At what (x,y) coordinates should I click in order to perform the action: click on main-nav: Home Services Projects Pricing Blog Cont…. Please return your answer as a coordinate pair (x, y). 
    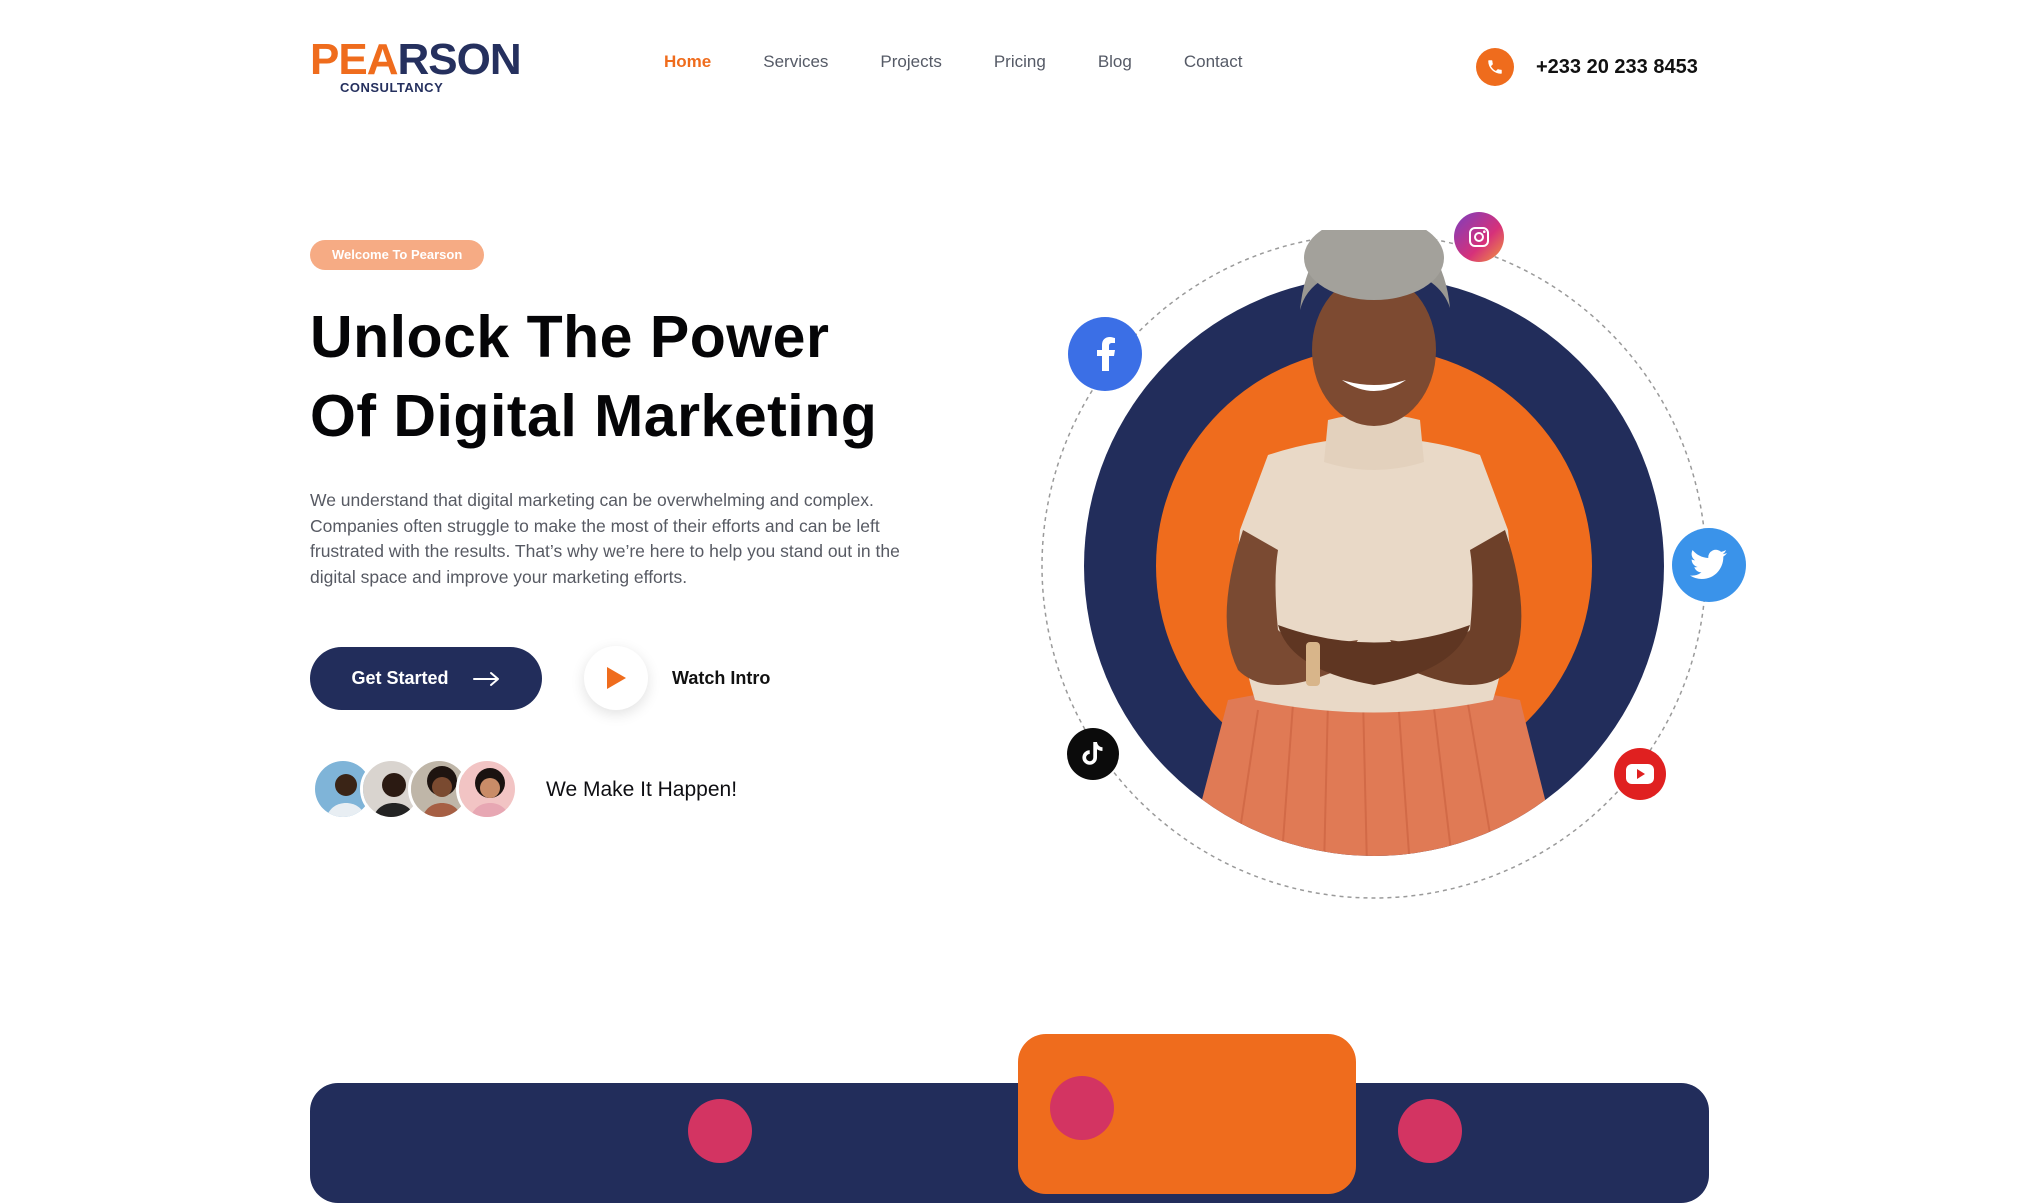
    Looking at the image, I should click on (979, 62).